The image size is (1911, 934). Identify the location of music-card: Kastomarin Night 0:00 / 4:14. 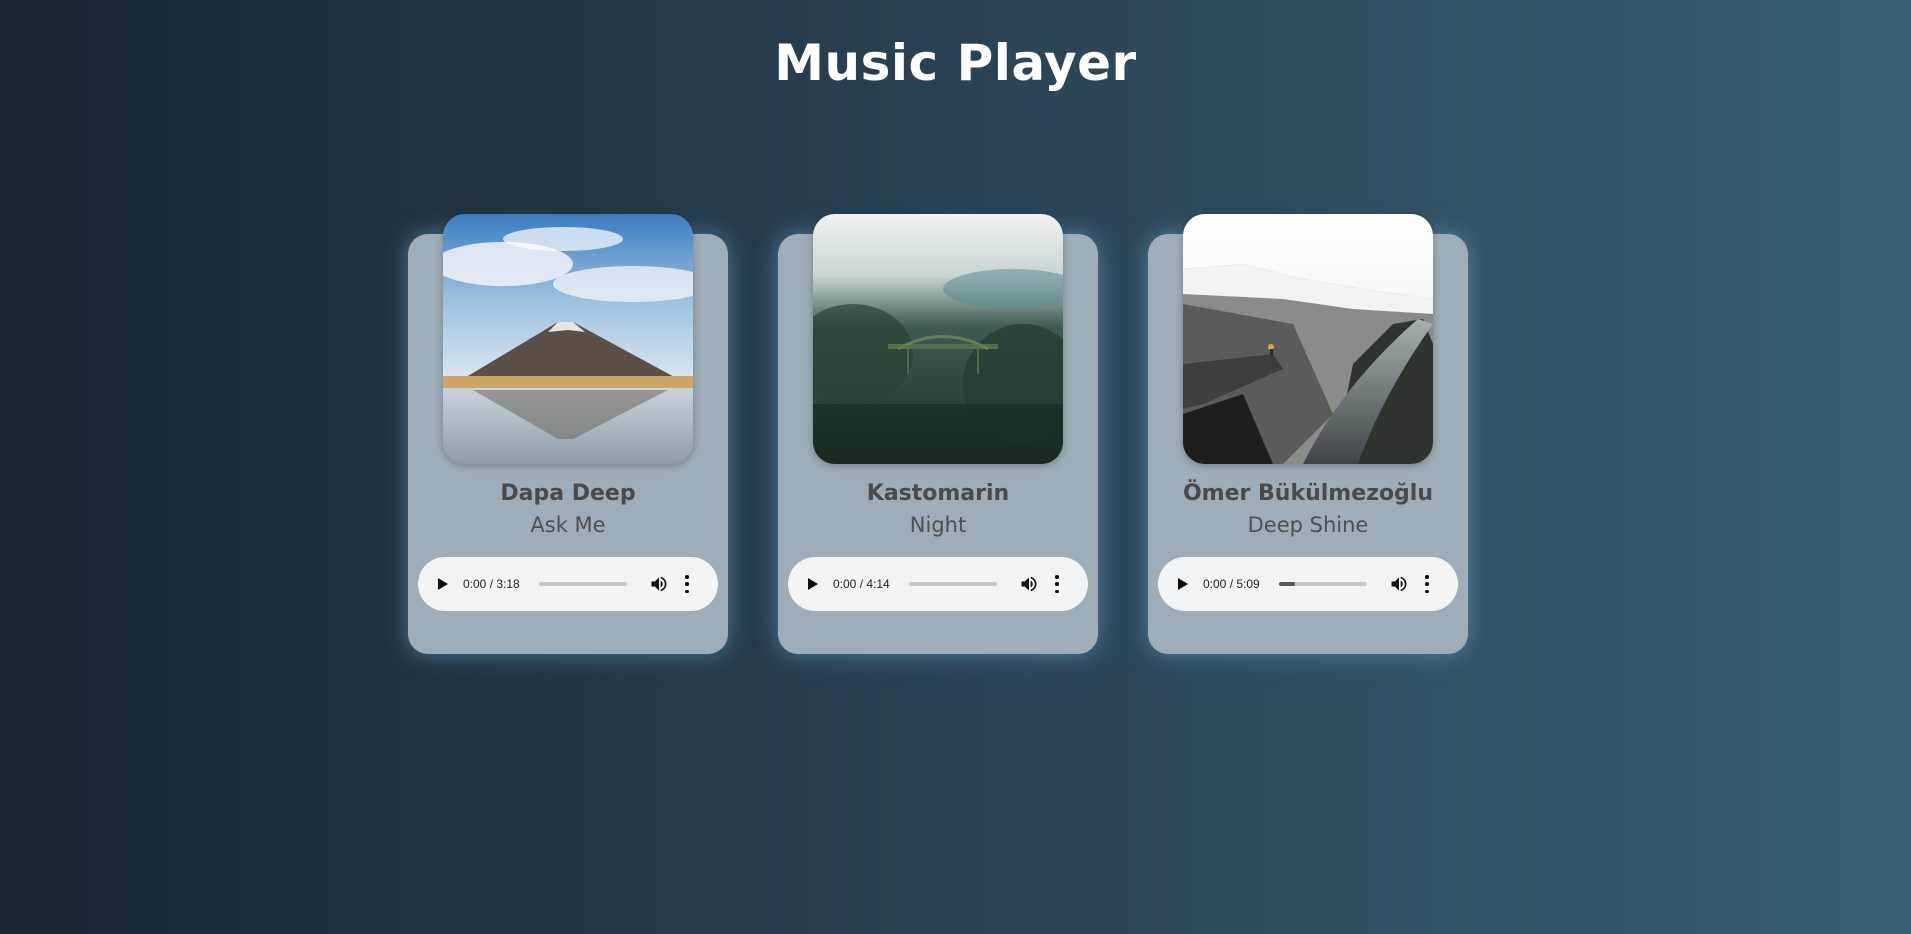
(938, 434).